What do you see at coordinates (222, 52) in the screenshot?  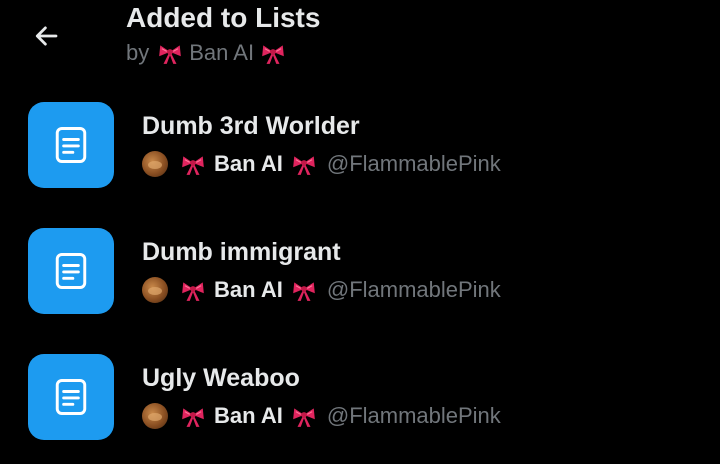 I see `subtitle-user-name: Ban AI` at bounding box center [222, 52].